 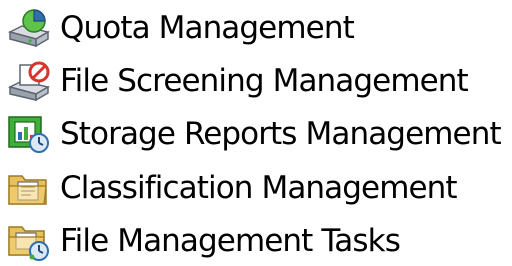 I want to click on tree-item-label: Quota Management, so click(x=207, y=28).